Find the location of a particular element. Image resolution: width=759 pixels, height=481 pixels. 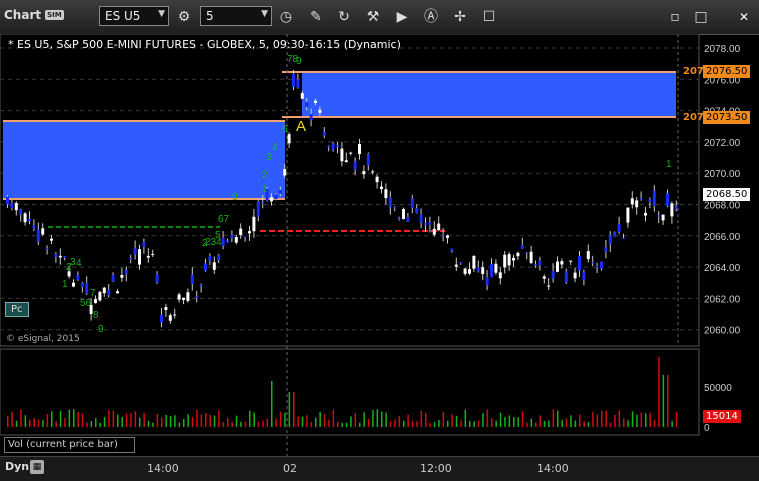

minimize-icon: ▫ is located at coordinates (675, 17).